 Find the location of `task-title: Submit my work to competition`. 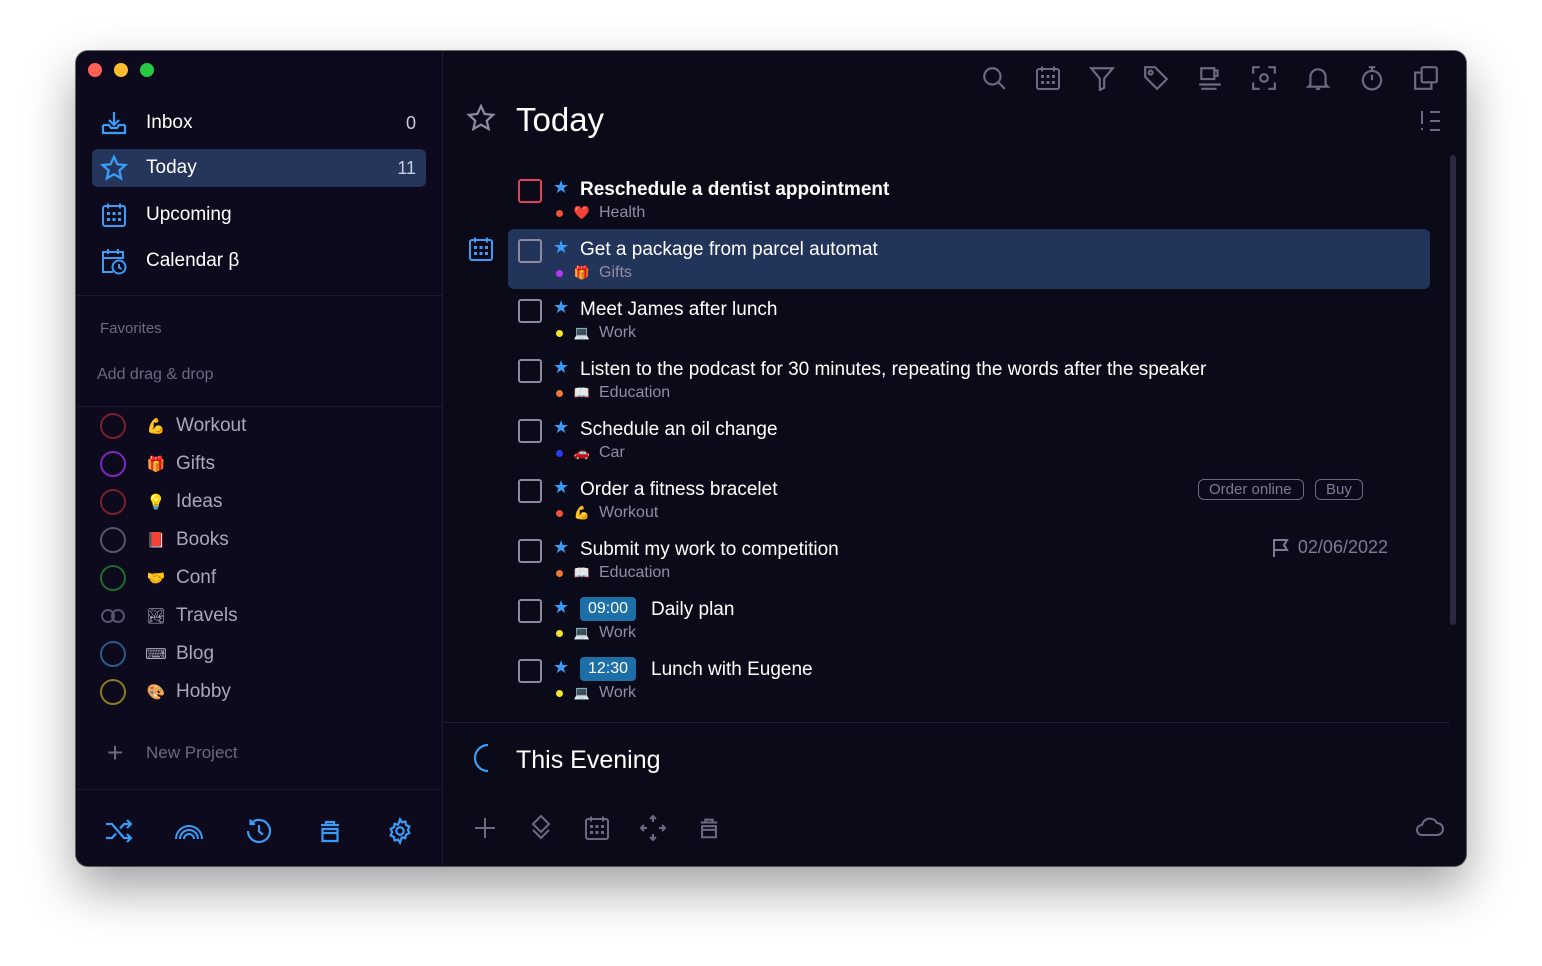

task-title: Submit my work to competition is located at coordinates (709, 549).